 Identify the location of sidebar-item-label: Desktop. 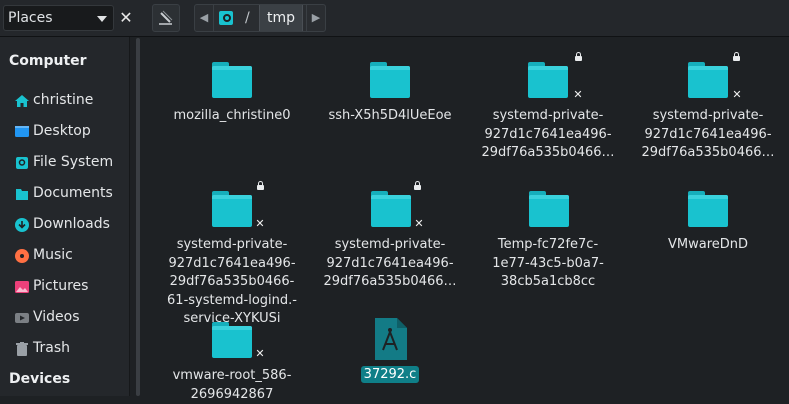
(62, 131).